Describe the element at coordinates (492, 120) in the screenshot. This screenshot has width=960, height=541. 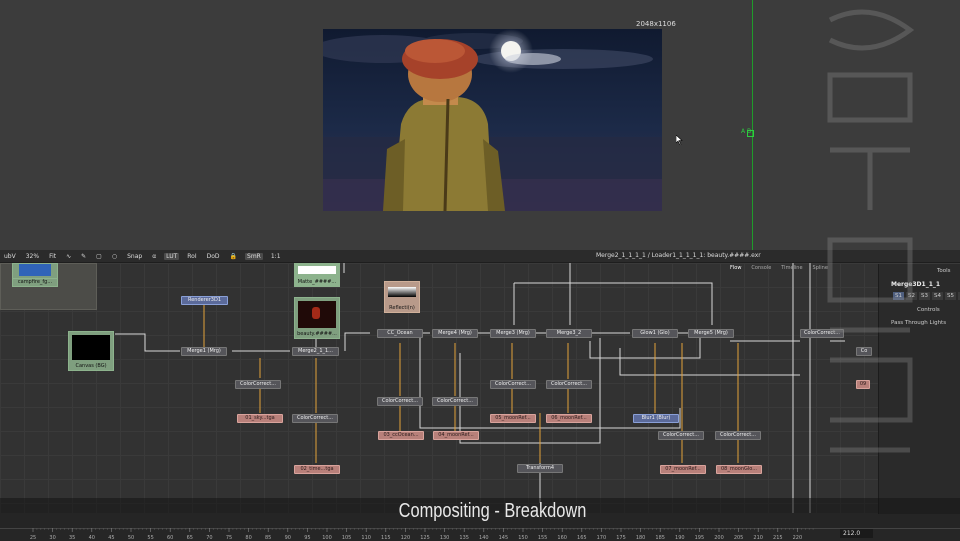
I see `night-scene-render` at that location.